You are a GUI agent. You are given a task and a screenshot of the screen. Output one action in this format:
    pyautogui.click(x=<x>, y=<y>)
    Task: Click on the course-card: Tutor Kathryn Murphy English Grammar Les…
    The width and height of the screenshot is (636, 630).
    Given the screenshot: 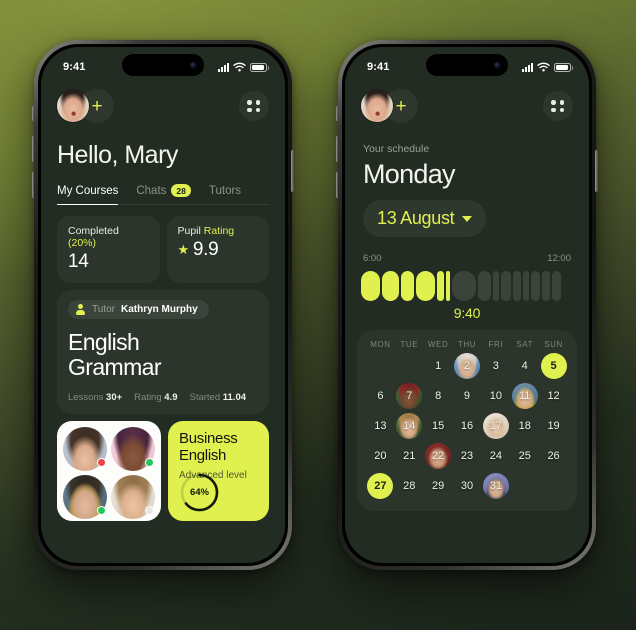 What is the action you would take?
    pyautogui.click(x=163, y=352)
    